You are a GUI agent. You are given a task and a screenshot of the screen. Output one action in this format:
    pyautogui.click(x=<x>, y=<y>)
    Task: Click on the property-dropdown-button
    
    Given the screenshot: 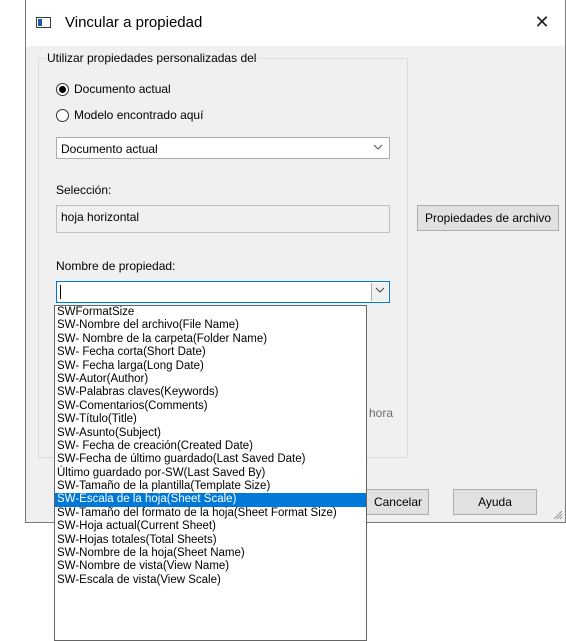 What is the action you would take?
    pyautogui.click(x=379, y=292)
    